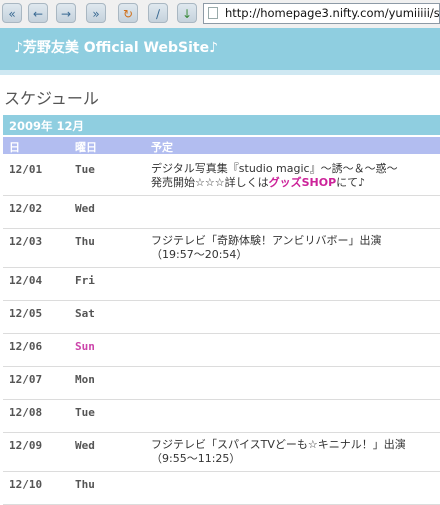  Describe the element at coordinates (26, 484) in the screenshot. I see `row-date: 12/10` at that location.